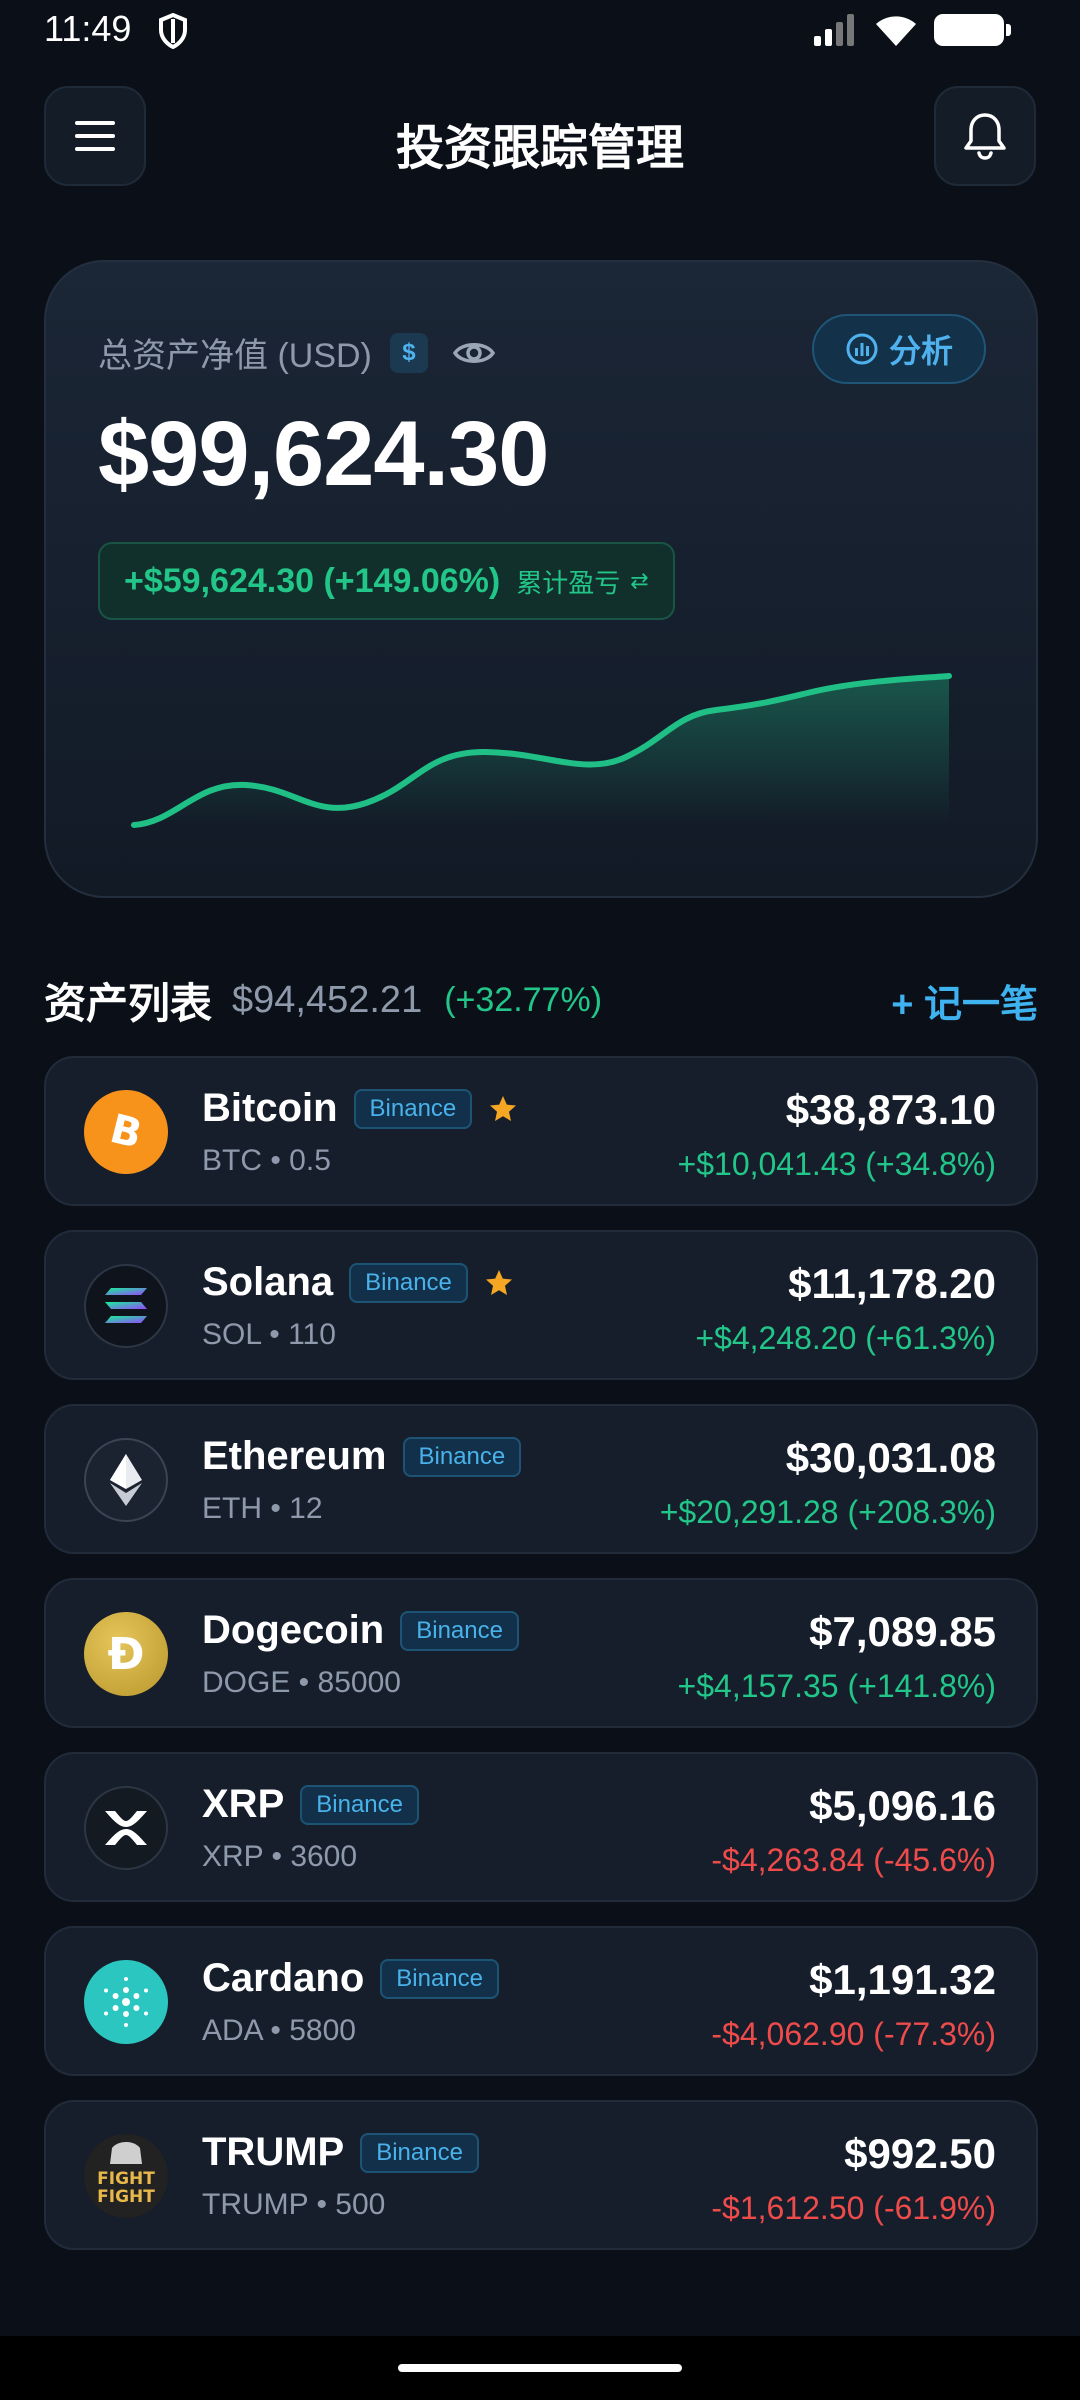  I want to click on asset-name: Ethereum, so click(294, 1456).